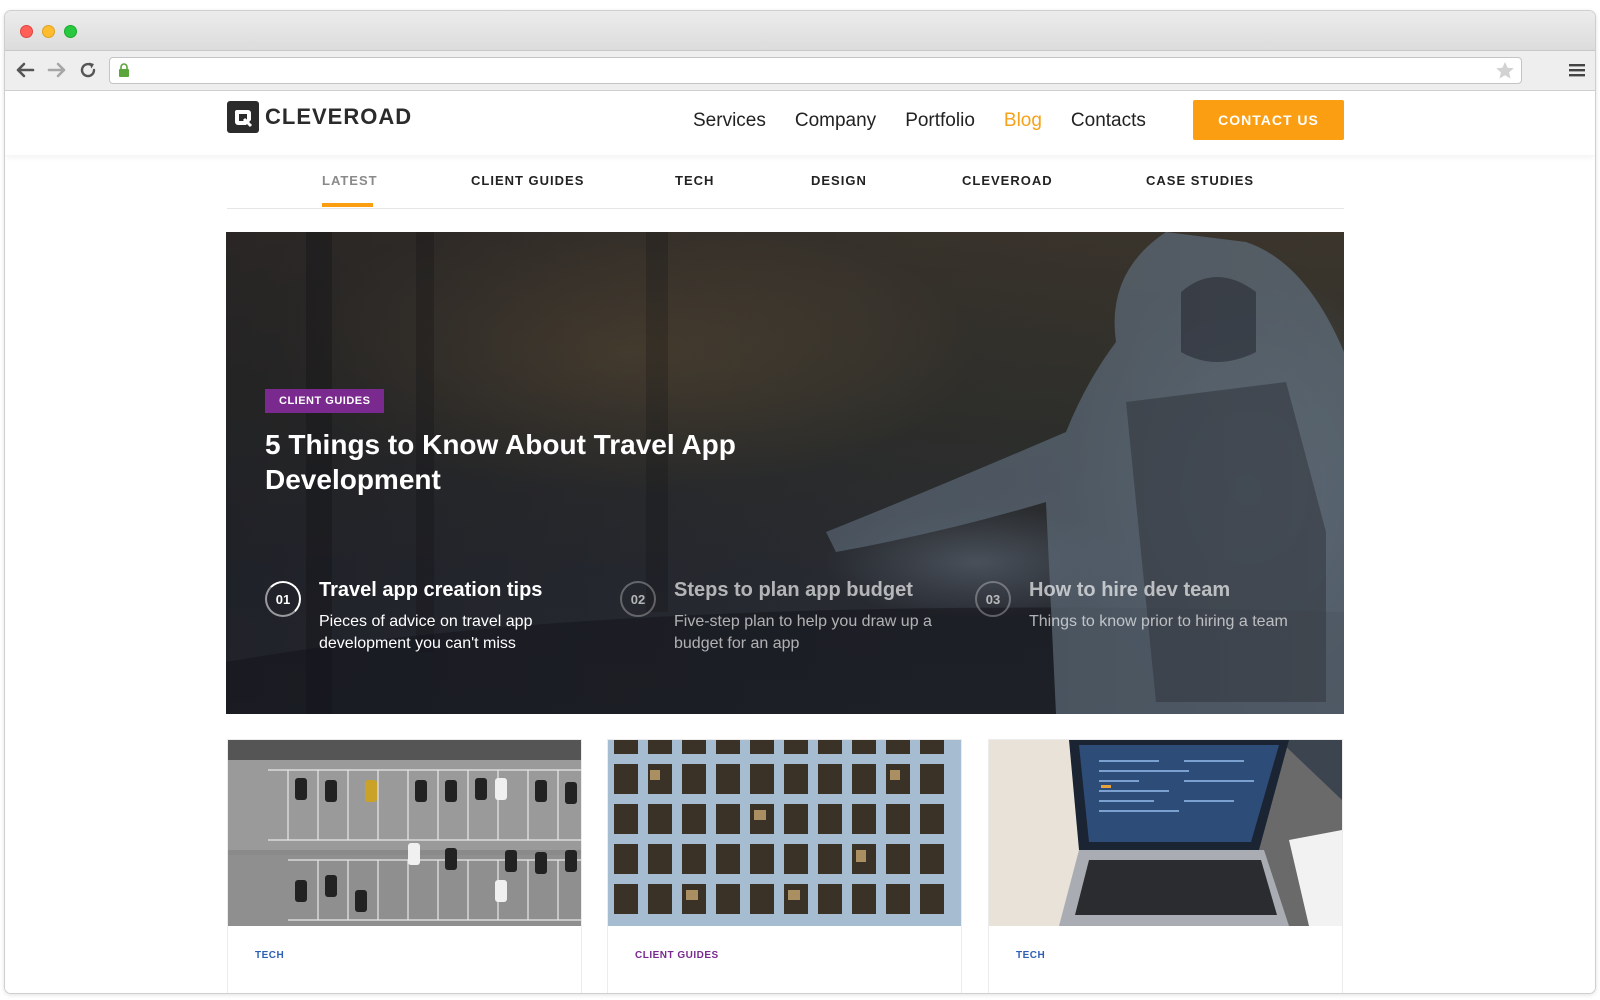 The width and height of the screenshot is (1600, 1000). I want to click on browser-menu-icon, so click(1577, 71).